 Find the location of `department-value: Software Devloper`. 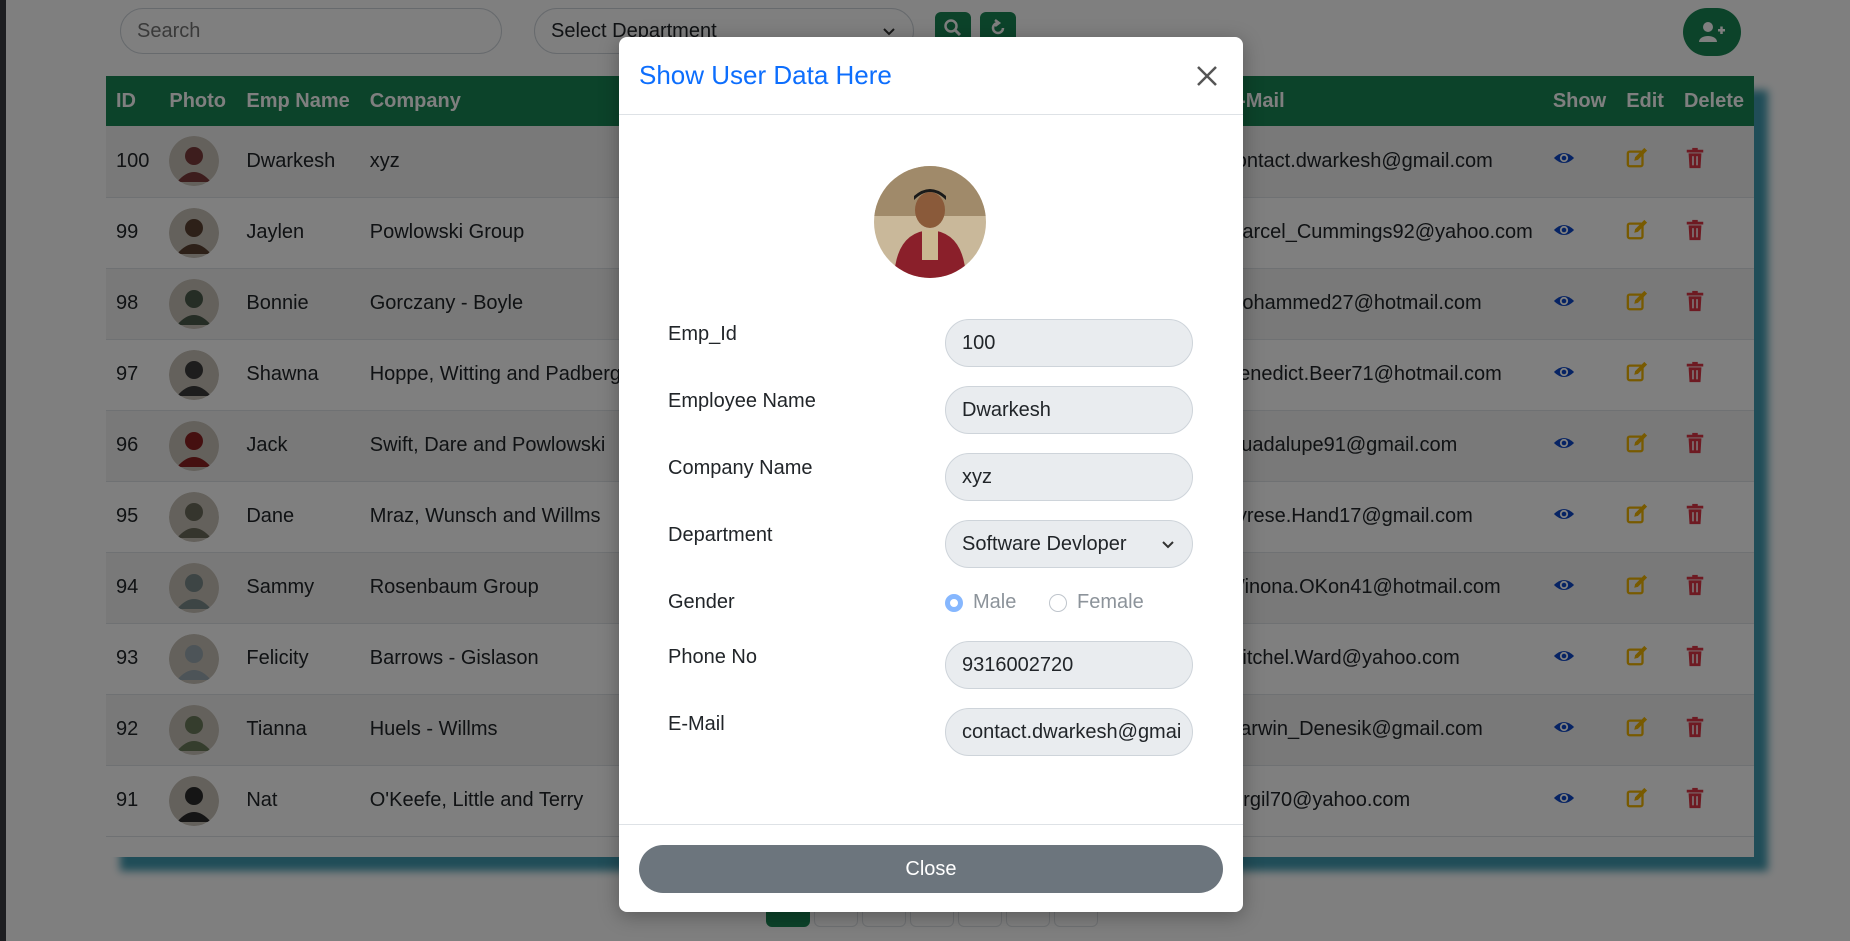

department-value: Software Devloper is located at coordinates (1044, 543).